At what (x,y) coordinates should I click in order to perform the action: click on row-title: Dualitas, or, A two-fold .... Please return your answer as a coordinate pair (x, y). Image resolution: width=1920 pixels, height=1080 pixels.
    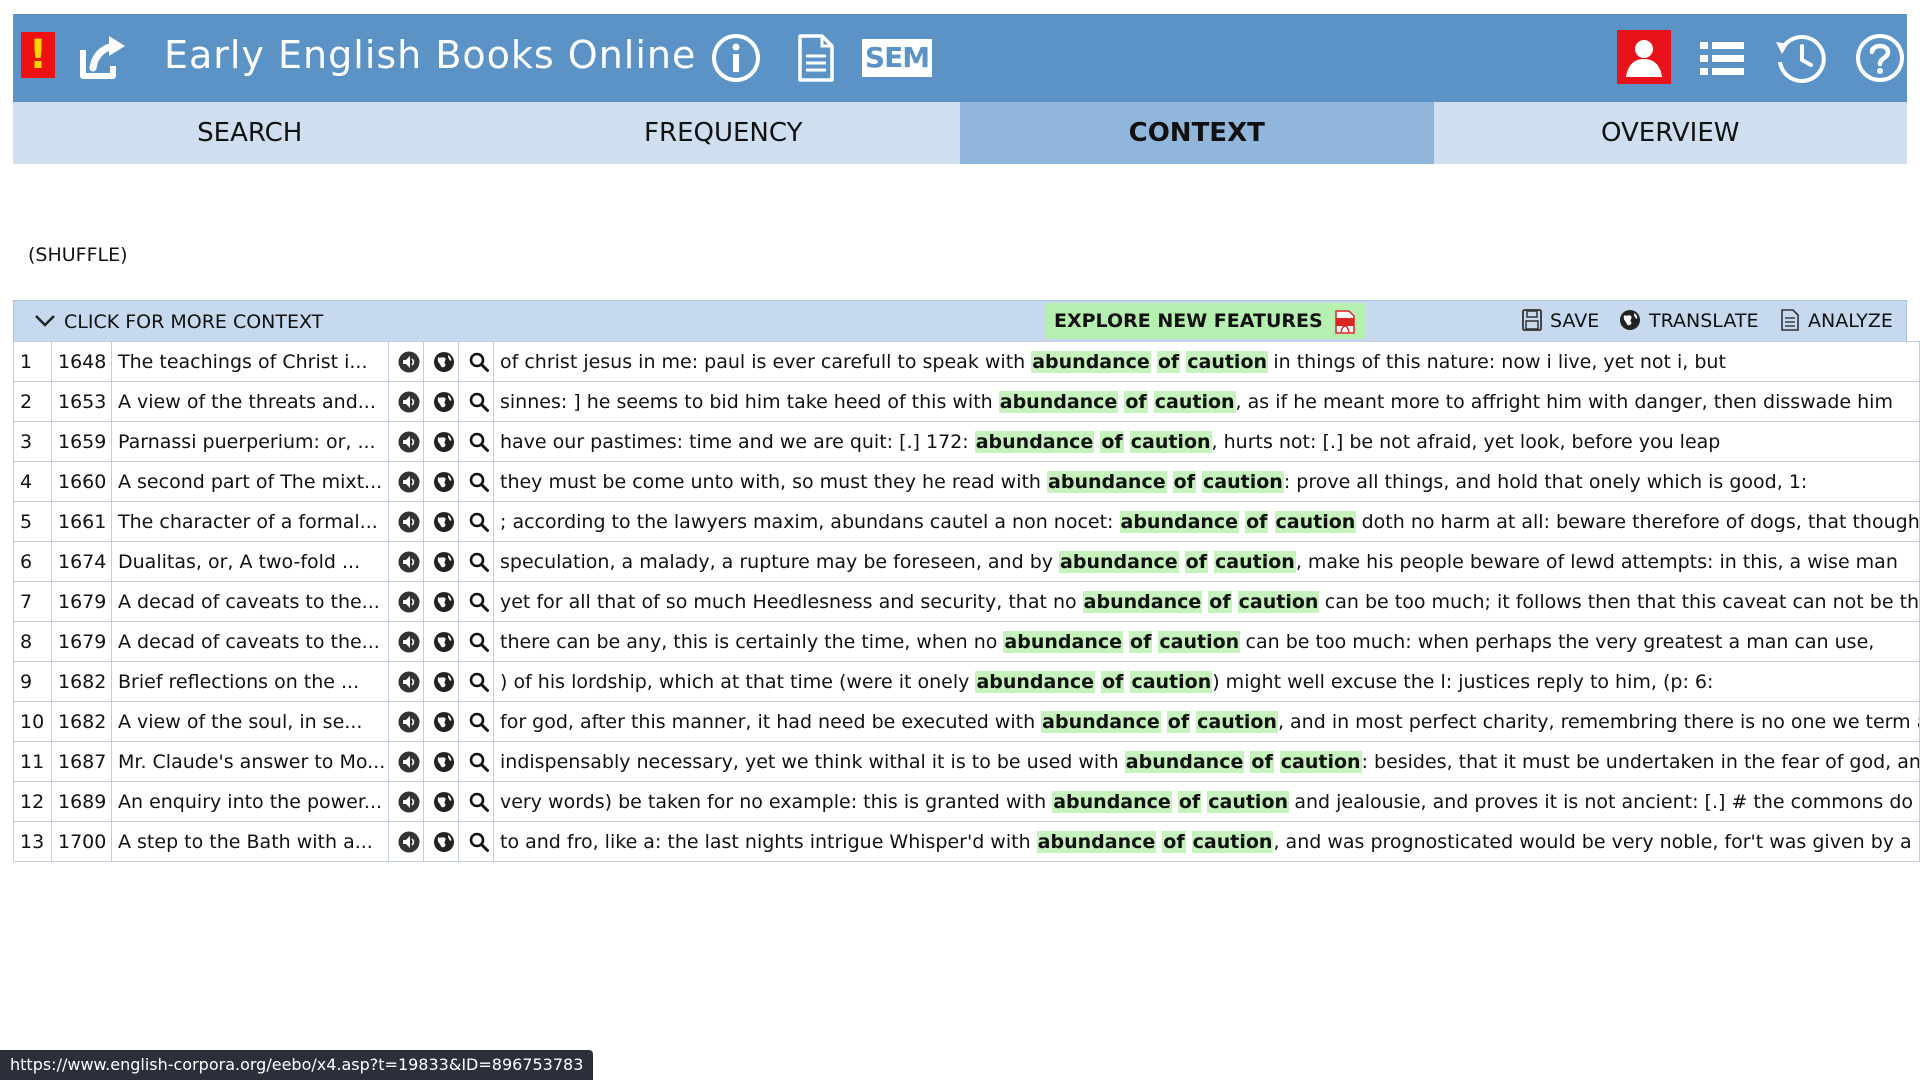
    Looking at the image, I should click on (250, 561).